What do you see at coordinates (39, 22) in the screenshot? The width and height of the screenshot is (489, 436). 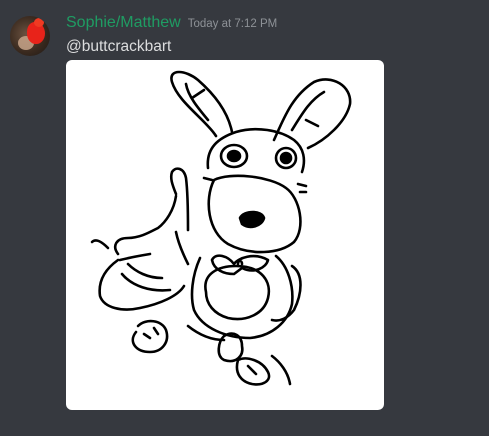 I see `avatar-red-mark-top` at bounding box center [39, 22].